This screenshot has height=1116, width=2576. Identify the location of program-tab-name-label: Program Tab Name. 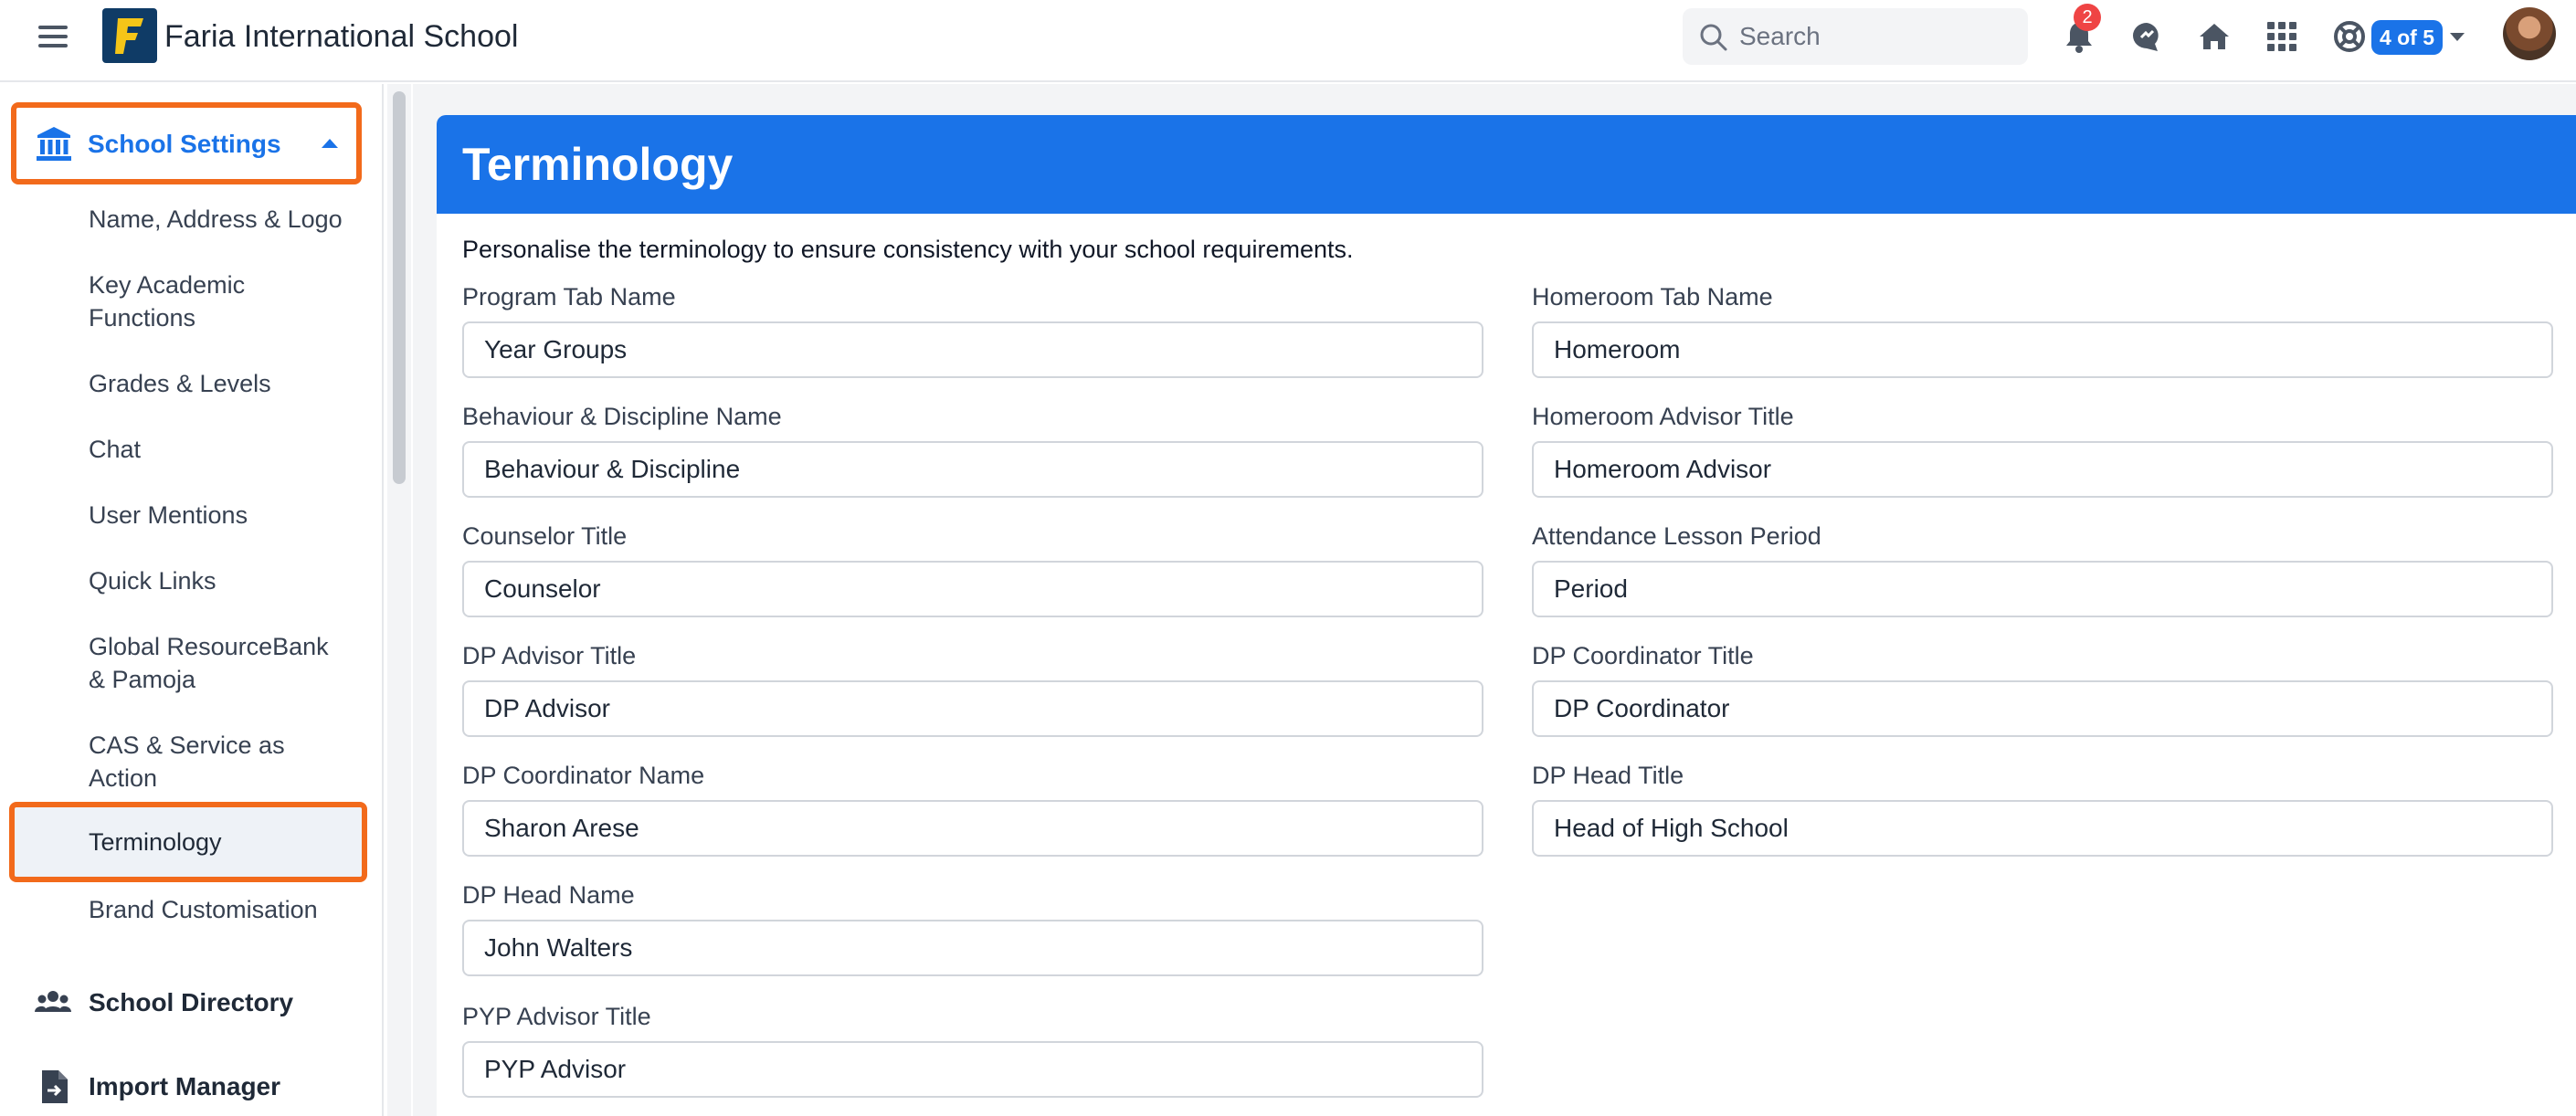
(569, 297).